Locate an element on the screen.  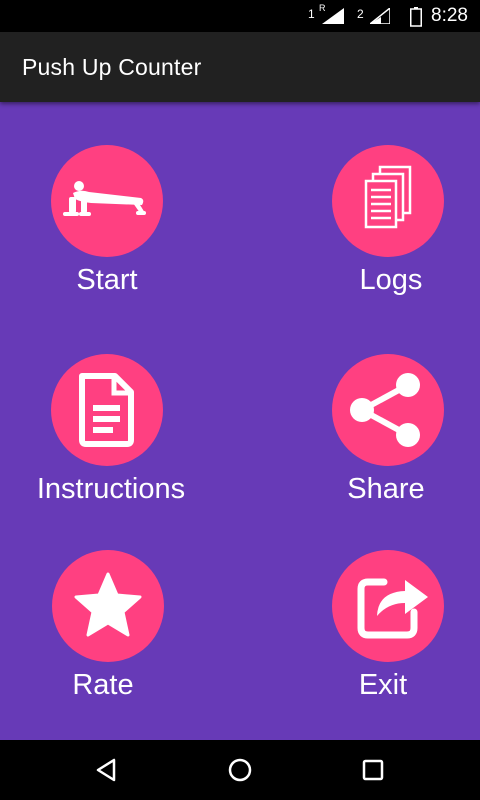
start-label: Start is located at coordinates (107, 280).